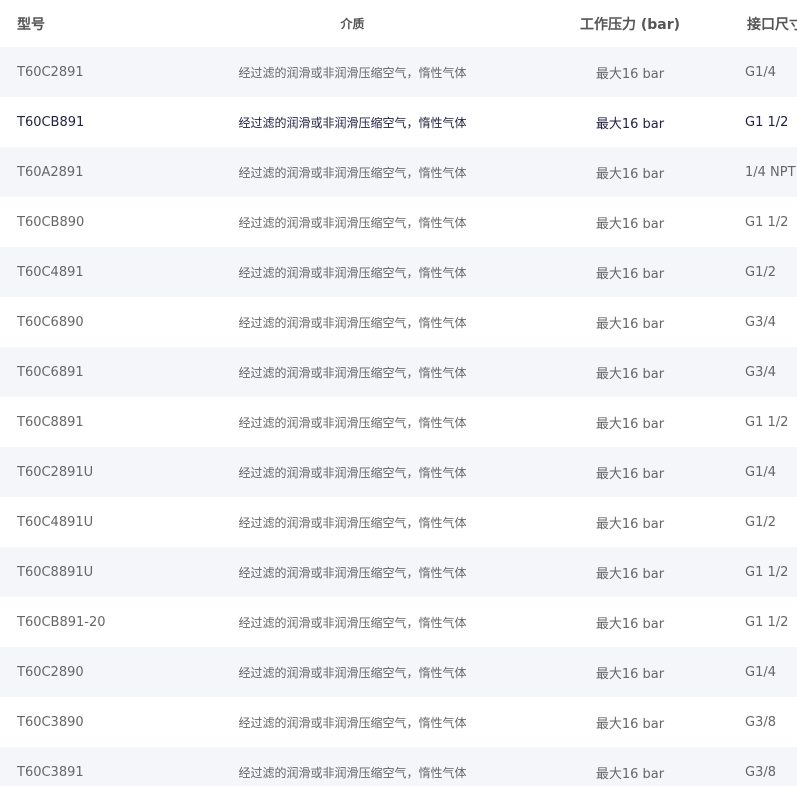  I want to click on cell-model: T60C4891, so click(70, 272).